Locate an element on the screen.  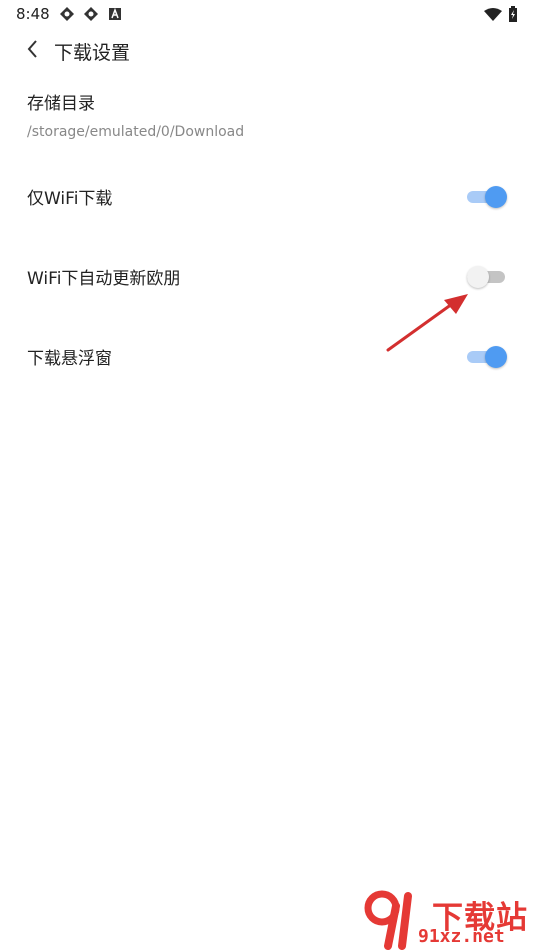
watermark-logo: 下载站 91xz.net is located at coordinates (446, 919).